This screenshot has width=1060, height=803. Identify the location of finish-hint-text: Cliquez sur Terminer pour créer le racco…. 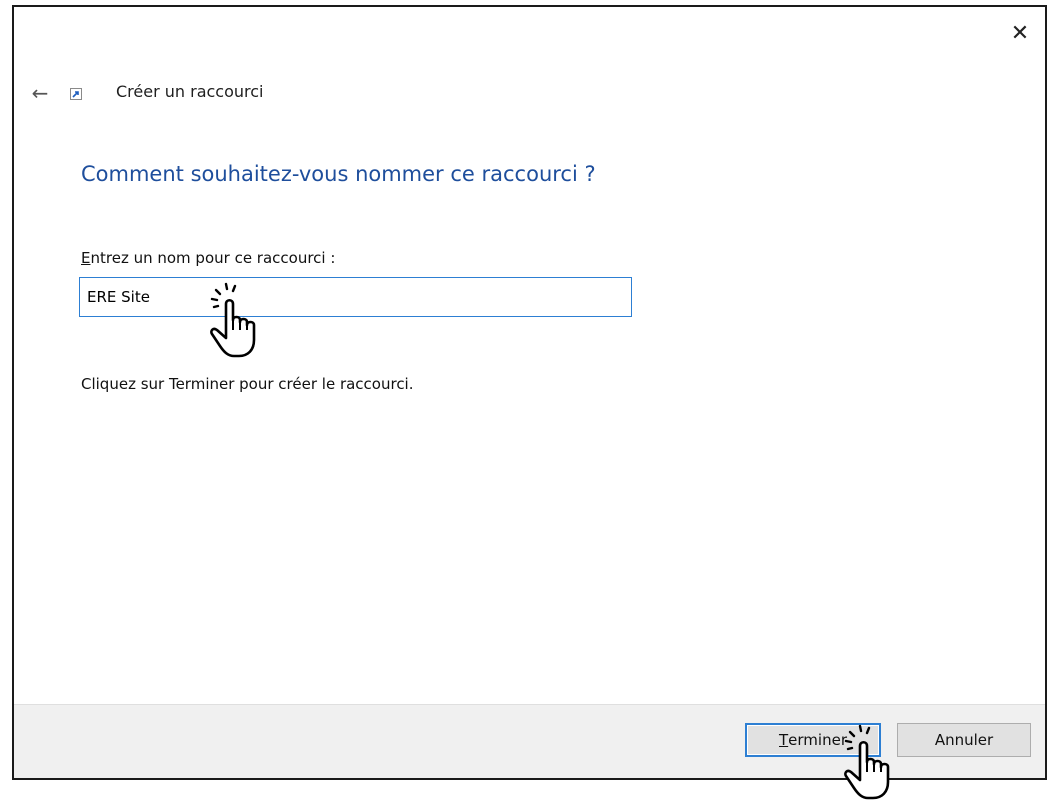
(247, 384).